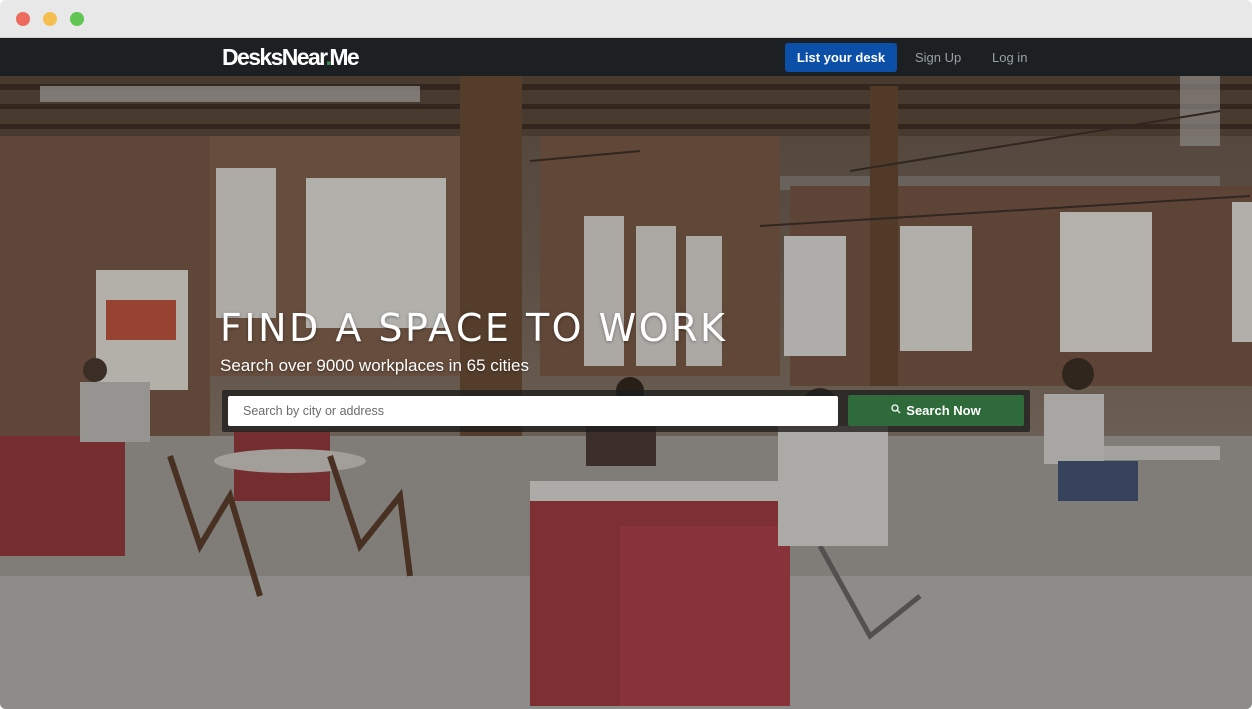  I want to click on maximize-window-button, so click(77, 19).